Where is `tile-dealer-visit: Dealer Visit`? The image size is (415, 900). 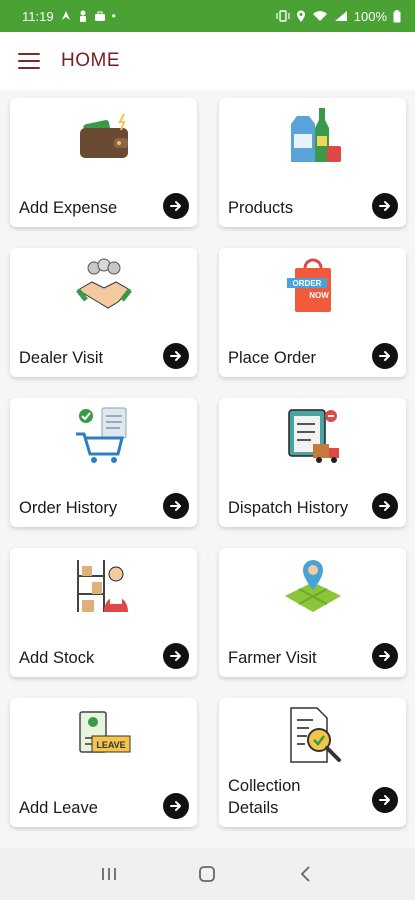 tile-dealer-visit: Dealer Visit is located at coordinates (103, 312).